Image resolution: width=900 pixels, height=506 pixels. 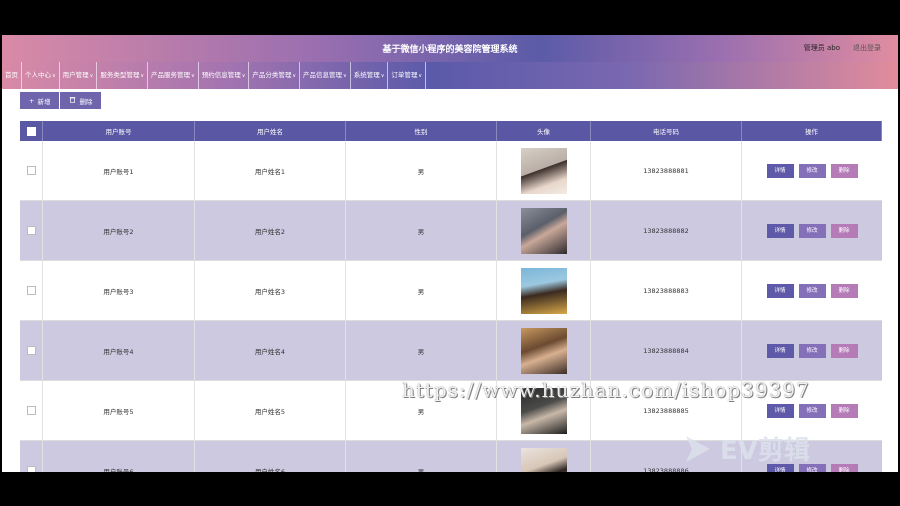 What do you see at coordinates (812, 131) in the screenshot?
I see `column-header: 操作` at bounding box center [812, 131].